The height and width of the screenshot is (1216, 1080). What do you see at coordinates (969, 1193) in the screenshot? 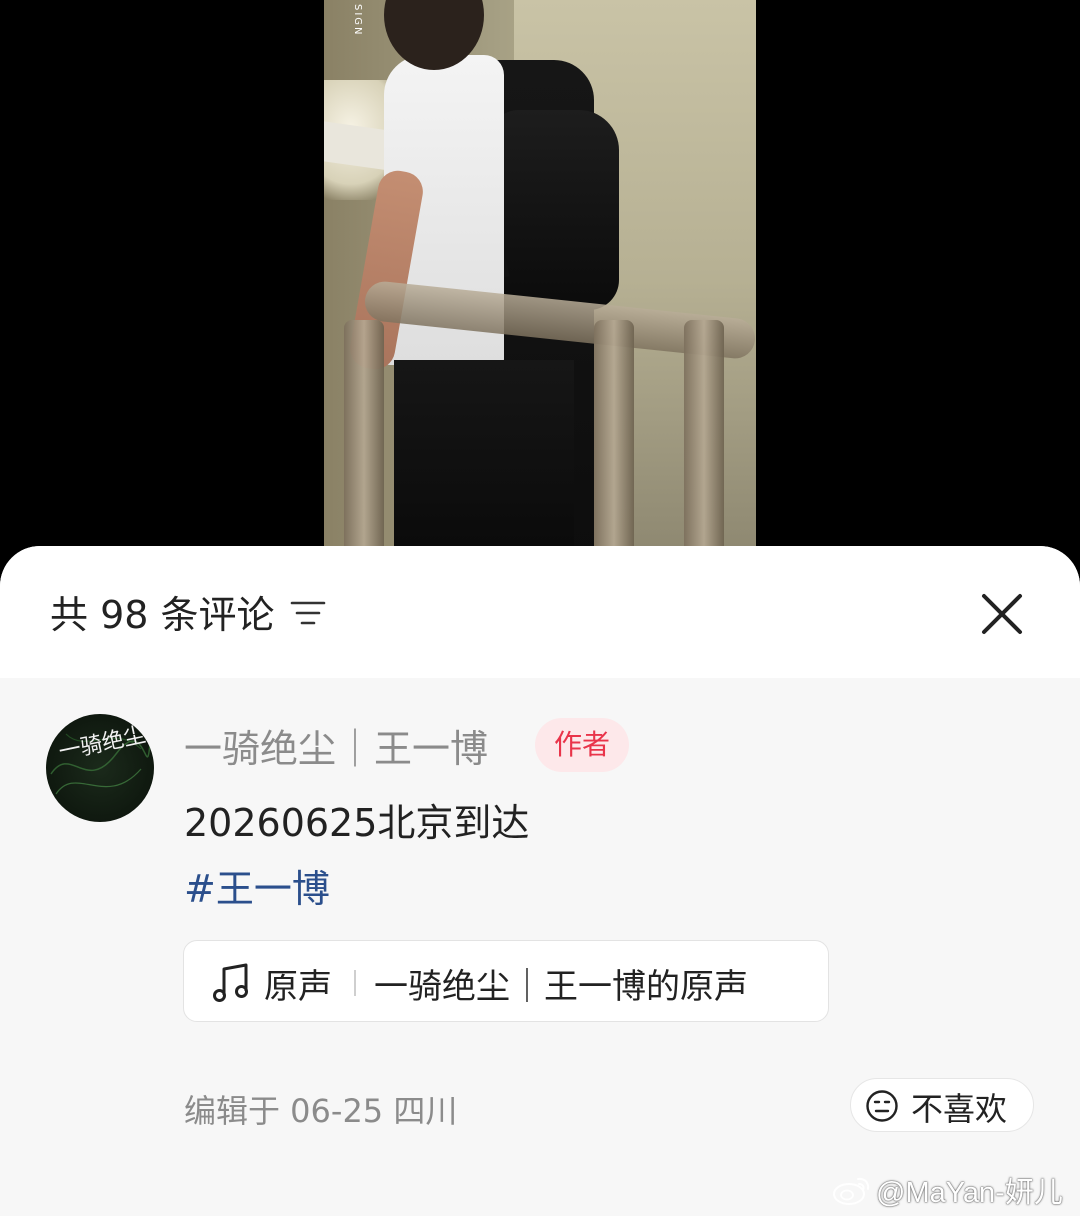
I see `watermark-text: @MaYan-妍儿` at bounding box center [969, 1193].